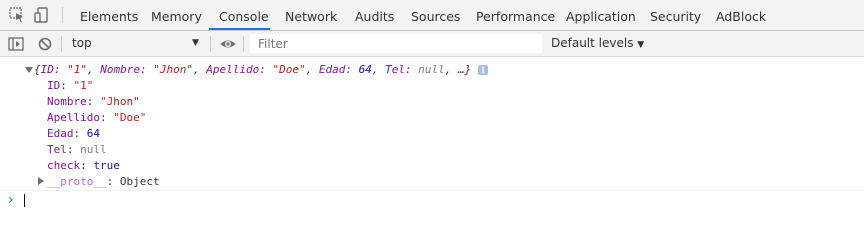 The height and width of the screenshot is (240, 864). I want to click on clear-console-icon, so click(45, 44).